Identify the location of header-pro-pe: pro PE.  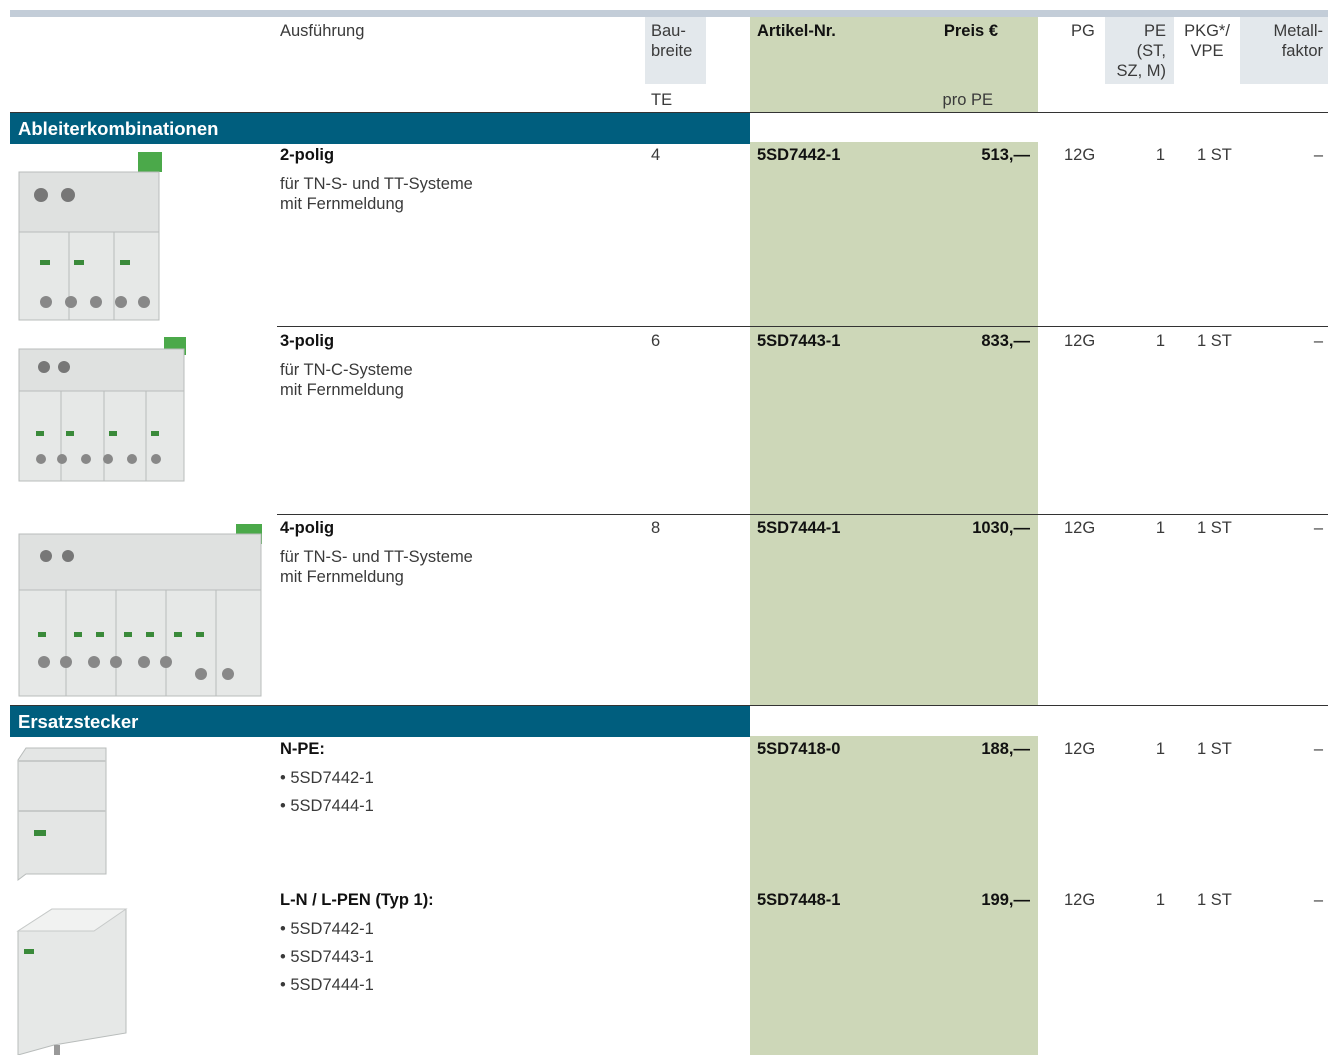
(967, 100).